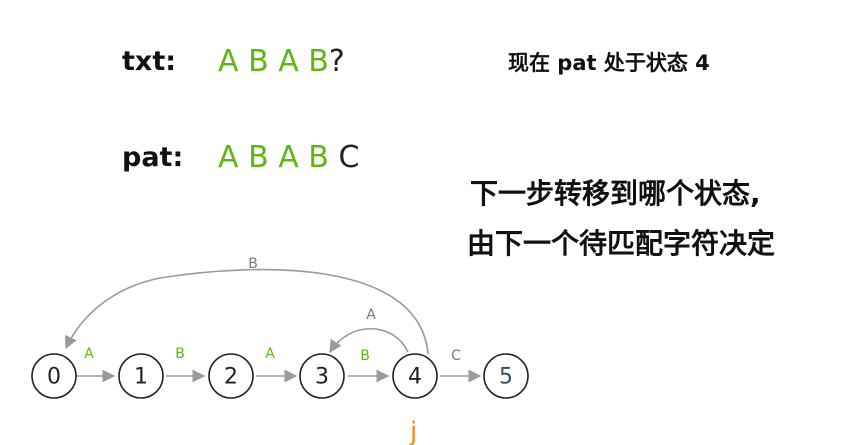  I want to click on state-label: 3, so click(322, 377).